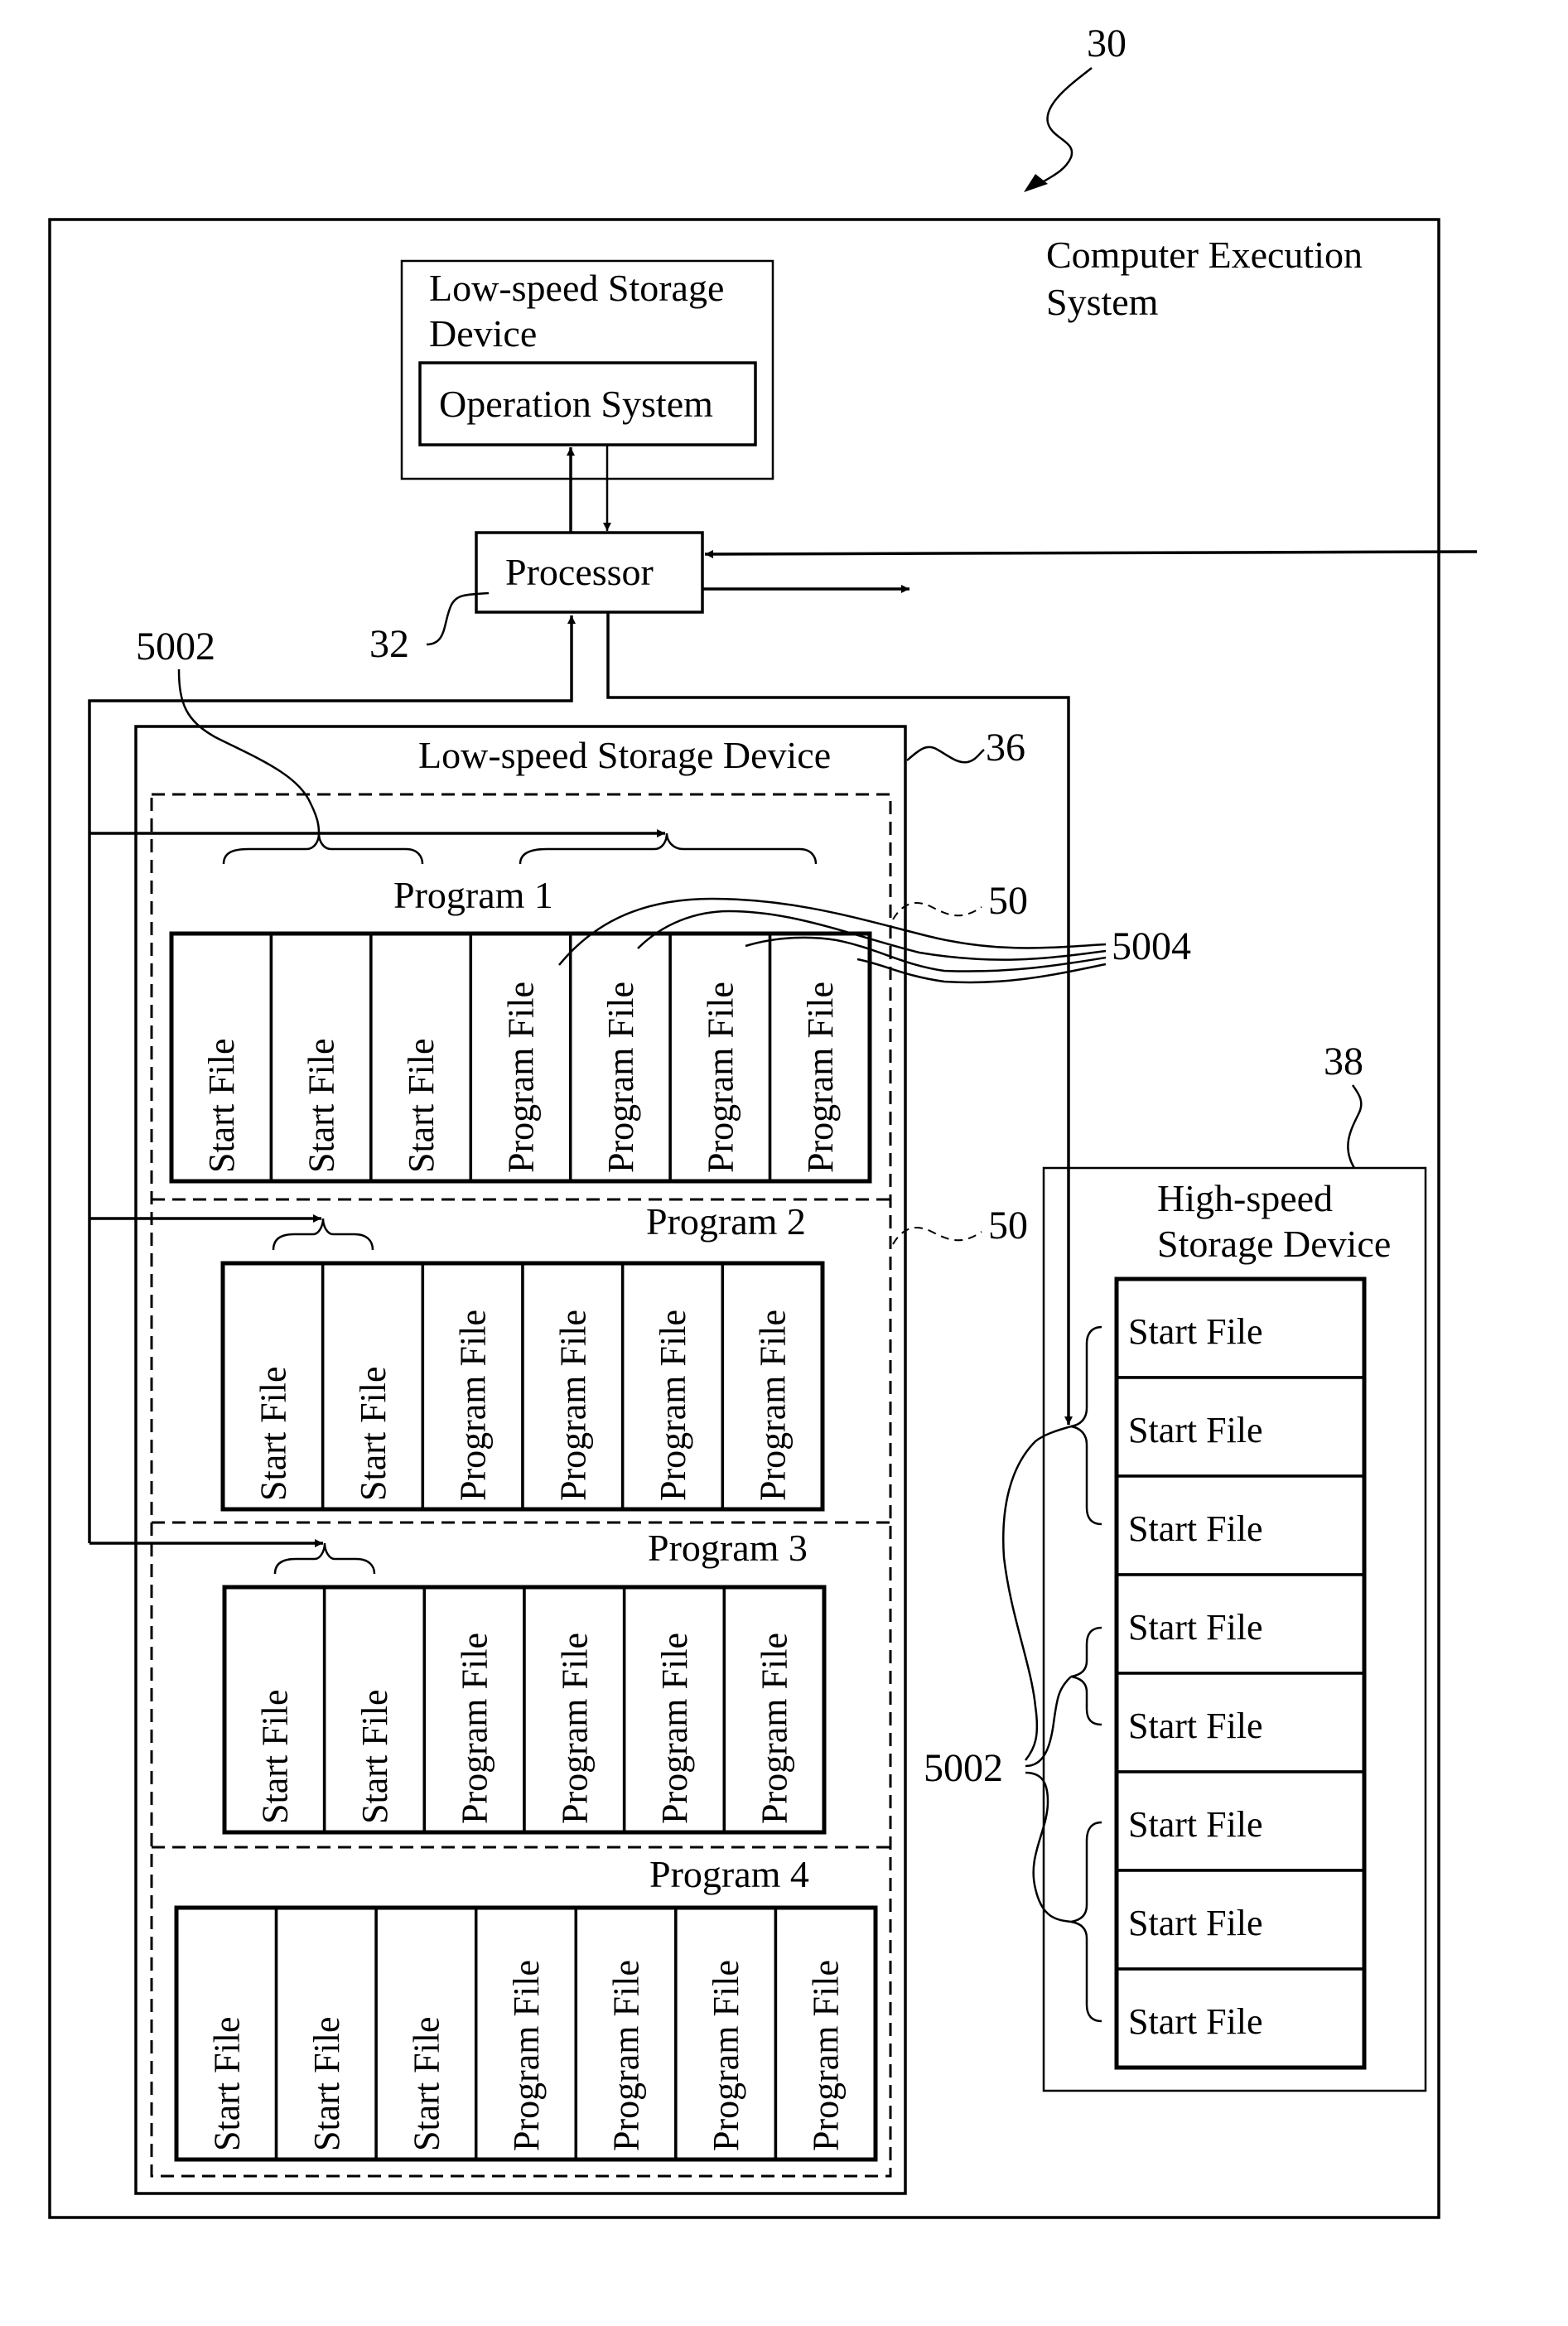 This screenshot has width=1568, height=2326. Describe the element at coordinates (1036, 183) in the screenshot. I see `figure-leader-arrowhead` at that location.